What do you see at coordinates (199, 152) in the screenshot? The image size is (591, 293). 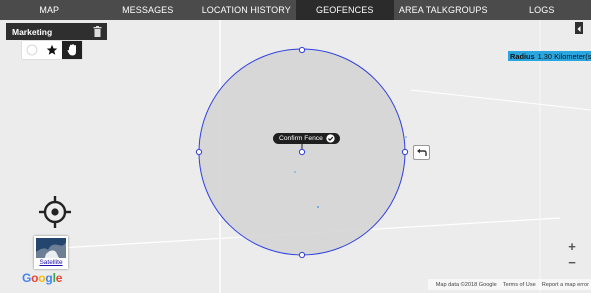 I see `resize-handle-left` at bounding box center [199, 152].